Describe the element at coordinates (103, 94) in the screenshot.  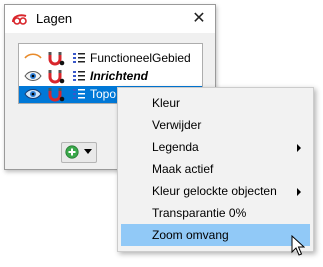
I see `layer-name: Topo` at that location.